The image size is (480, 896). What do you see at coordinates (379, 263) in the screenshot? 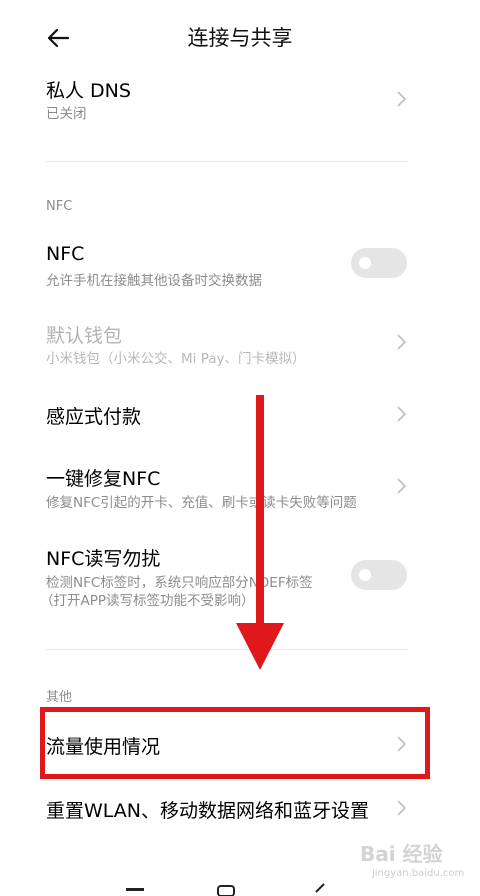
I see `nfc-toggle` at bounding box center [379, 263].